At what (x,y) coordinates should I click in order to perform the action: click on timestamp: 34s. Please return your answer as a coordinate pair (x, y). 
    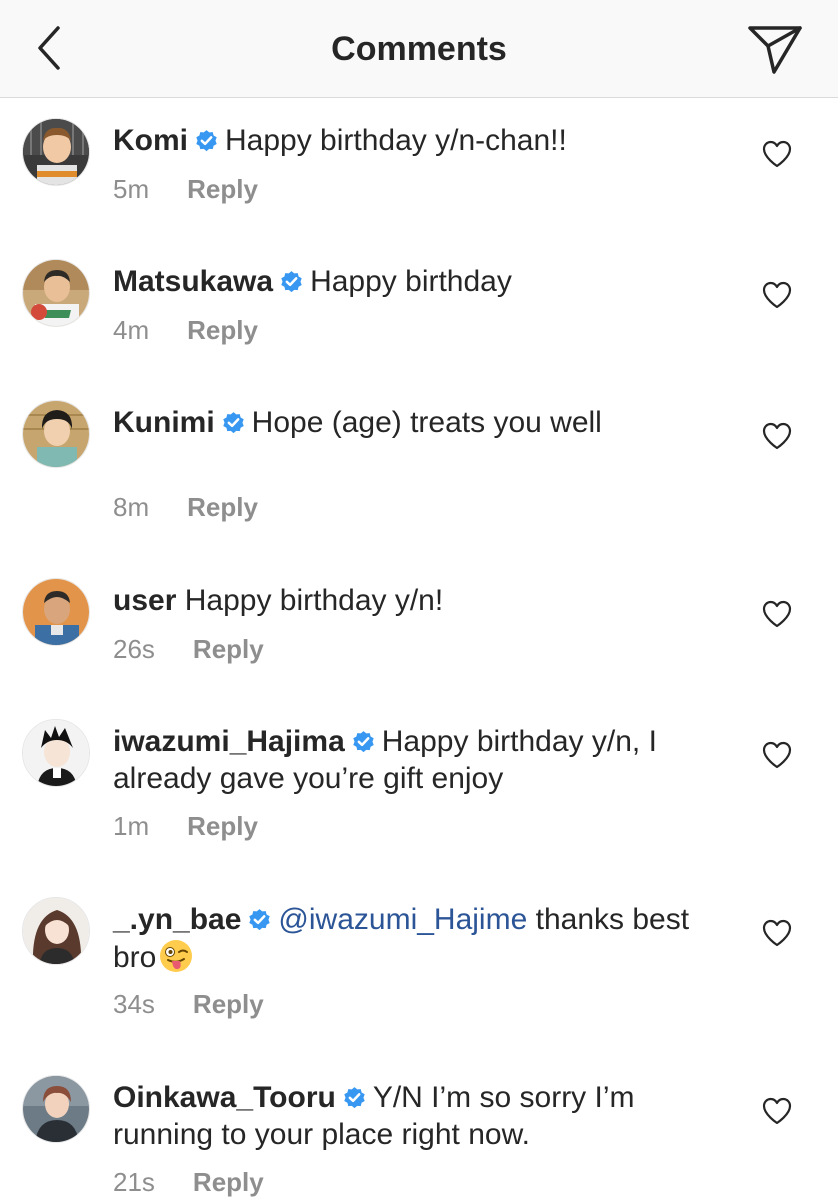
    Looking at the image, I should click on (134, 1004).